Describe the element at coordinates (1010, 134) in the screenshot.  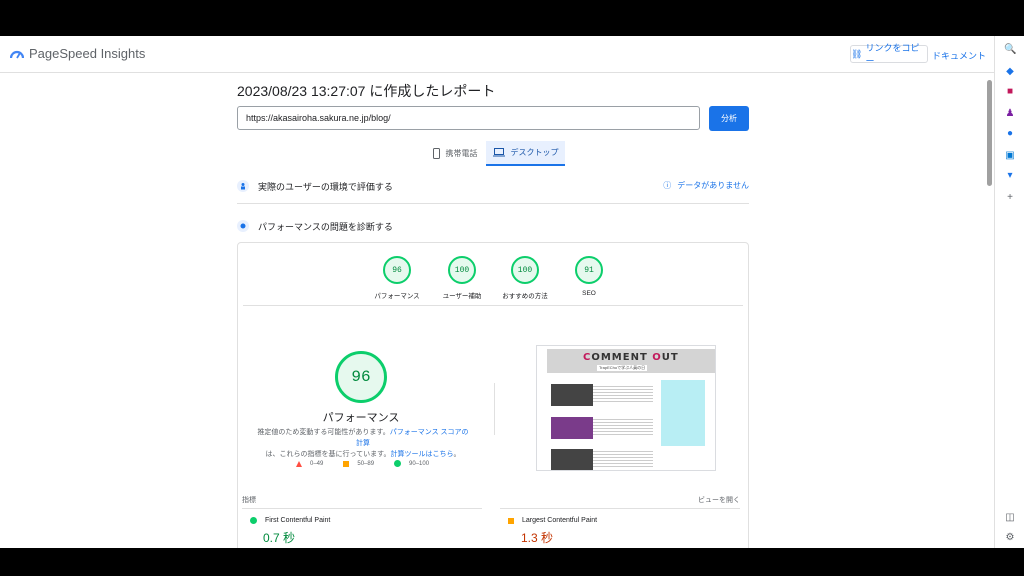
I see `copilot-icon: ●` at that location.